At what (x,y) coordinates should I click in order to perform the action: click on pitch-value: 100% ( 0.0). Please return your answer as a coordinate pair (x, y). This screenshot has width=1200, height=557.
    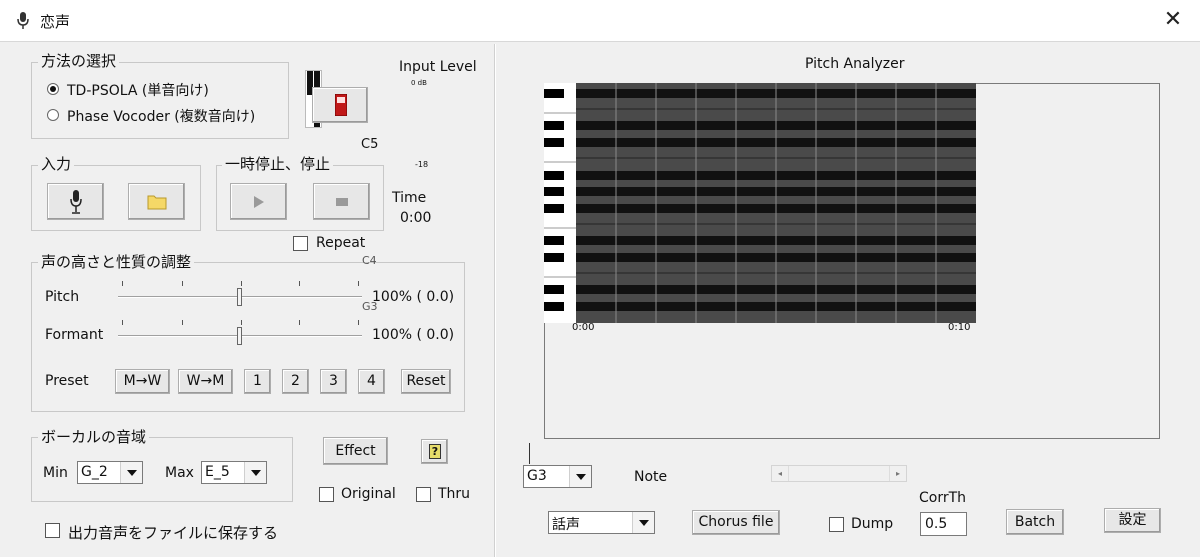
    Looking at the image, I should click on (413, 297).